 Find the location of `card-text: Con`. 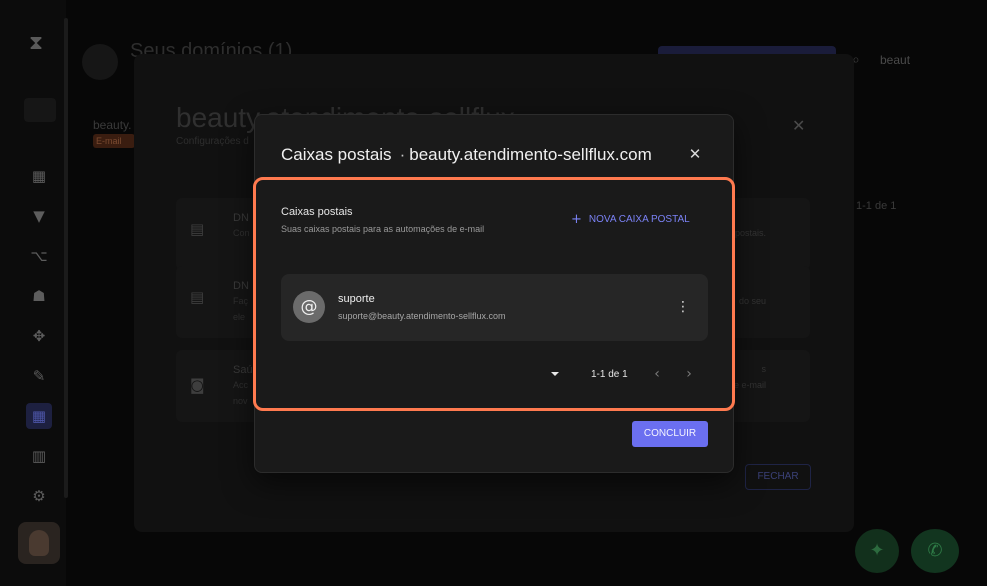

card-text: Con is located at coordinates (241, 233).